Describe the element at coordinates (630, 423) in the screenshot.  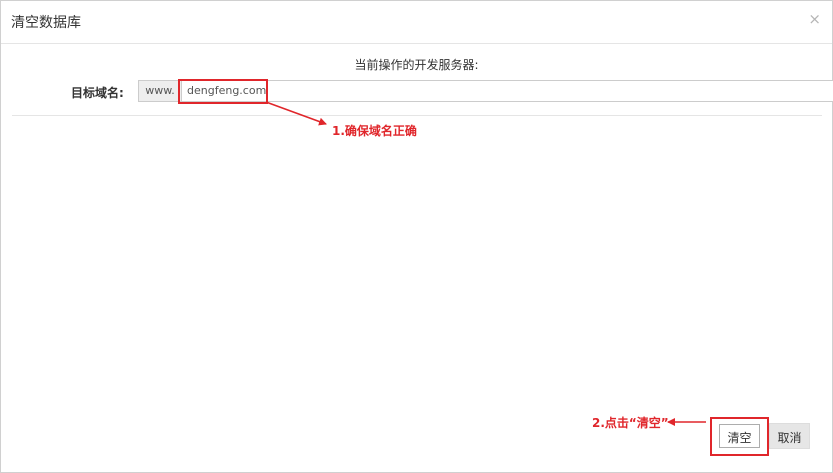
I see `annotation-step2: 2.点击“清空”` at that location.